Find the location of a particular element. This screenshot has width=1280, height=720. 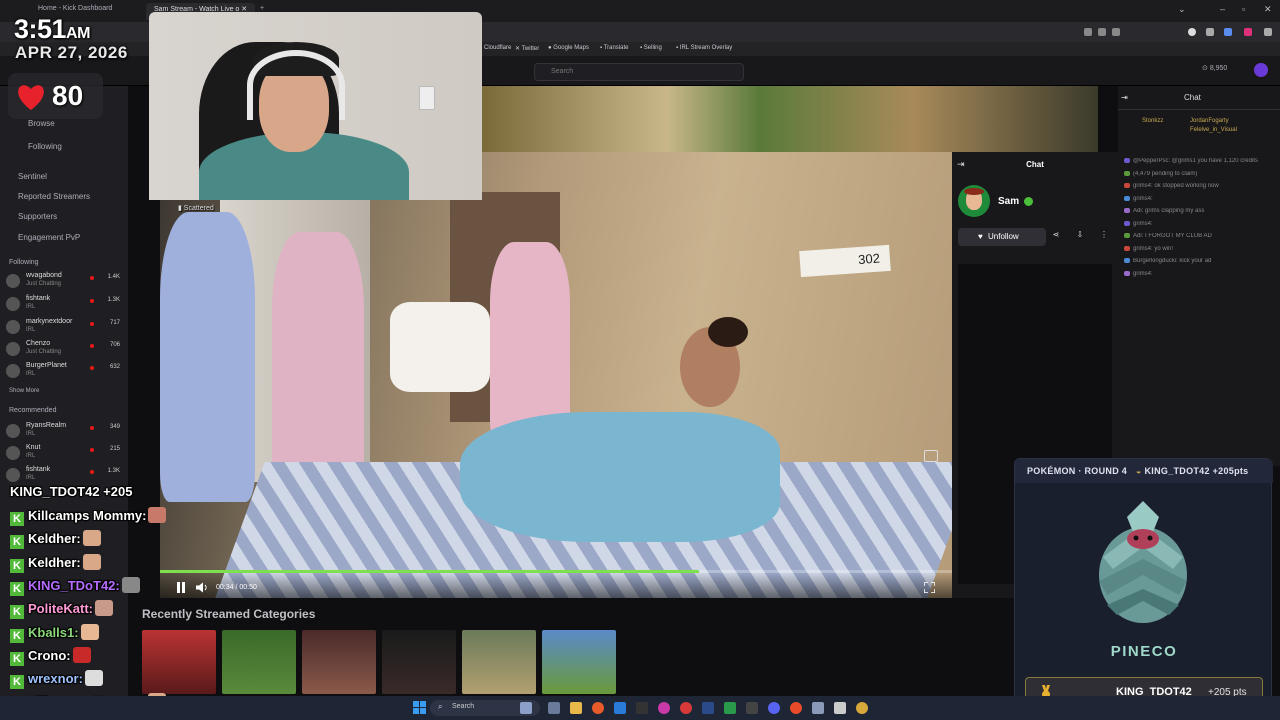

firefox-icon is located at coordinates (598, 708).